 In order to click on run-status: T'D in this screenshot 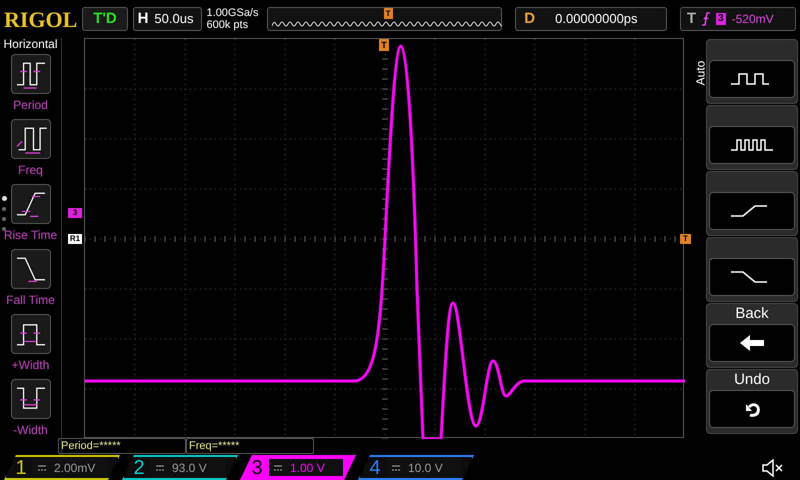, I will do `click(105, 19)`.